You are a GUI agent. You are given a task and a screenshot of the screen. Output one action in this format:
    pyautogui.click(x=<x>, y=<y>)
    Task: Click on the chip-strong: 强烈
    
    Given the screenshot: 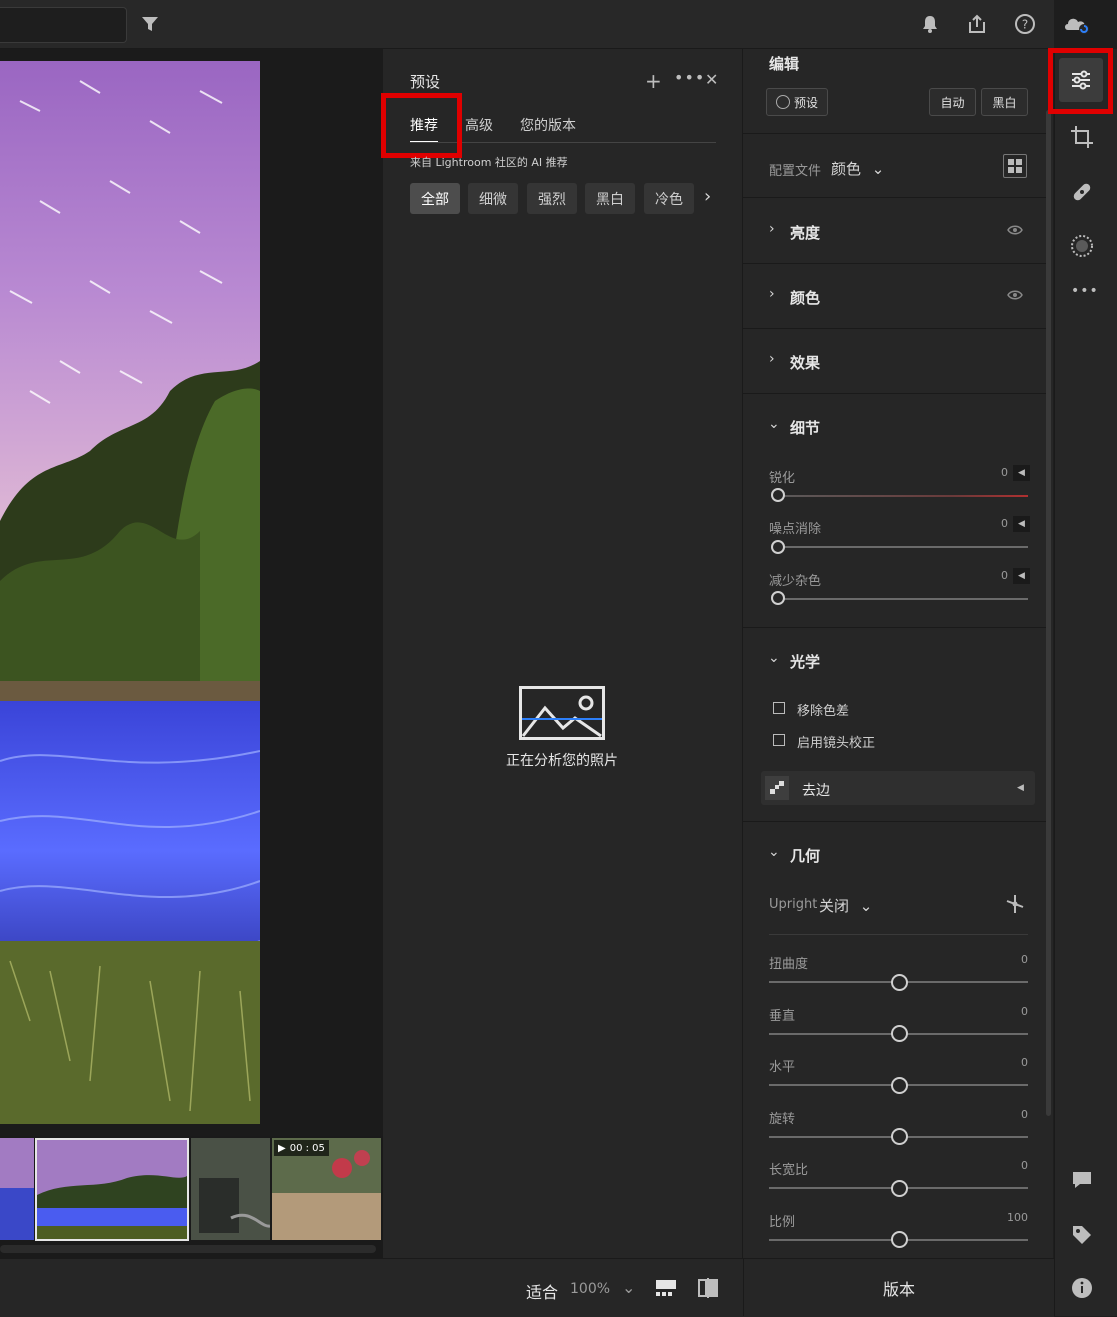 What is the action you would take?
    pyautogui.click(x=552, y=198)
    